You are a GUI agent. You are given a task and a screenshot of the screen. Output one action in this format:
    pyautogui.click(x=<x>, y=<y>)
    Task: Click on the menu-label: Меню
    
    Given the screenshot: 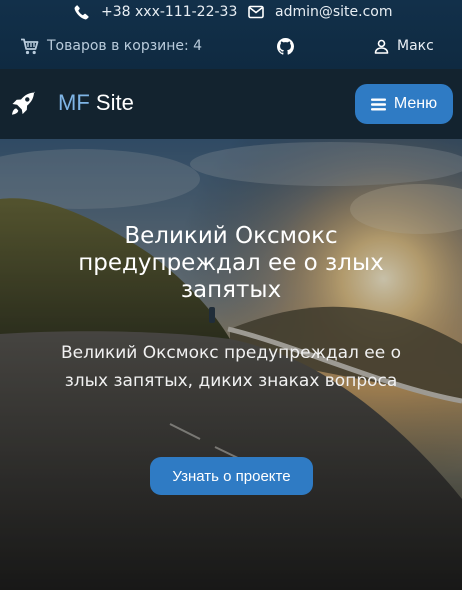 What is the action you would take?
    pyautogui.click(x=415, y=103)
    